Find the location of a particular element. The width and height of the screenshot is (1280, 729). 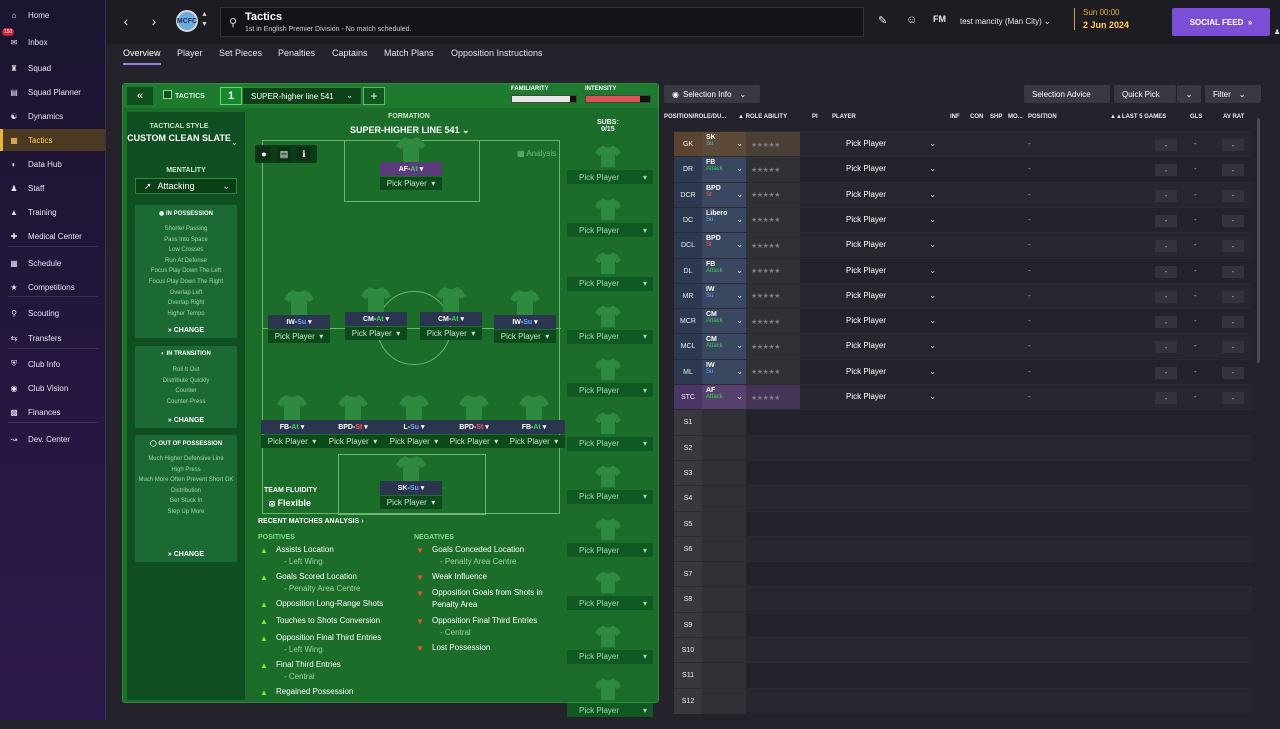

role-duty-select: AF - At ▾ is located at coordinates (411, 169).